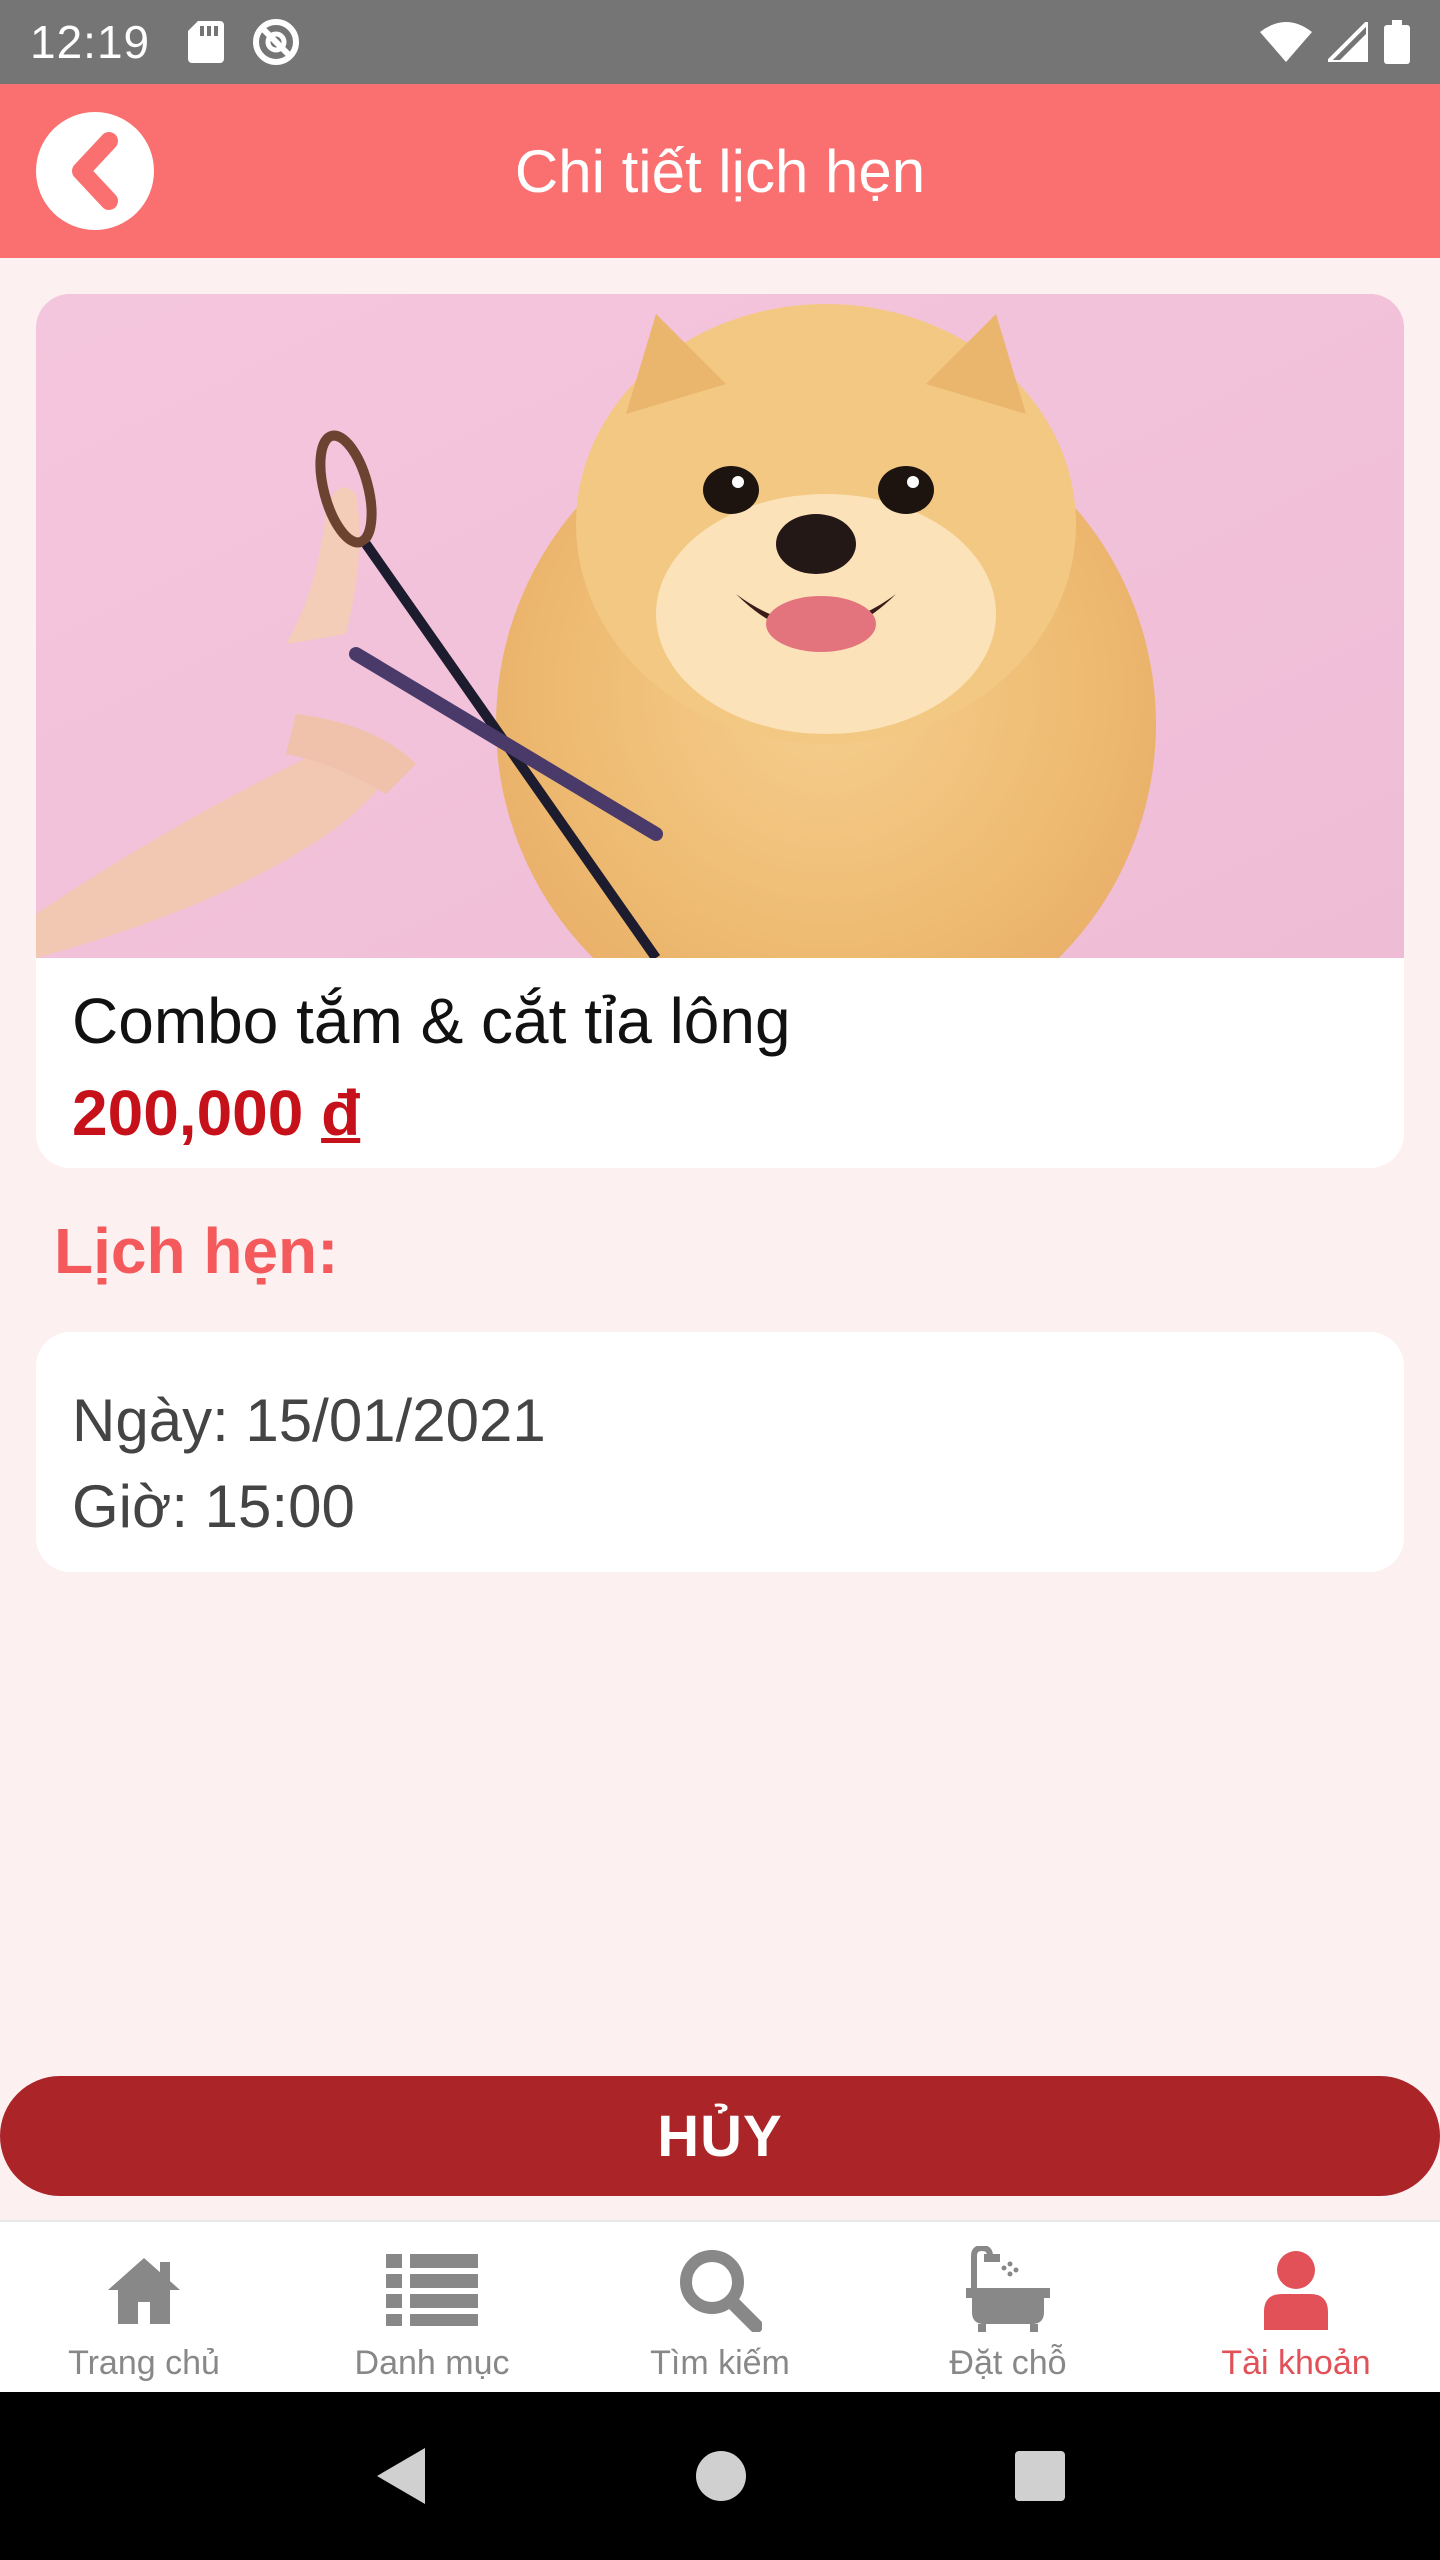  I want to click on nav-item-account: Tài khoản, so click(1296, 2307).